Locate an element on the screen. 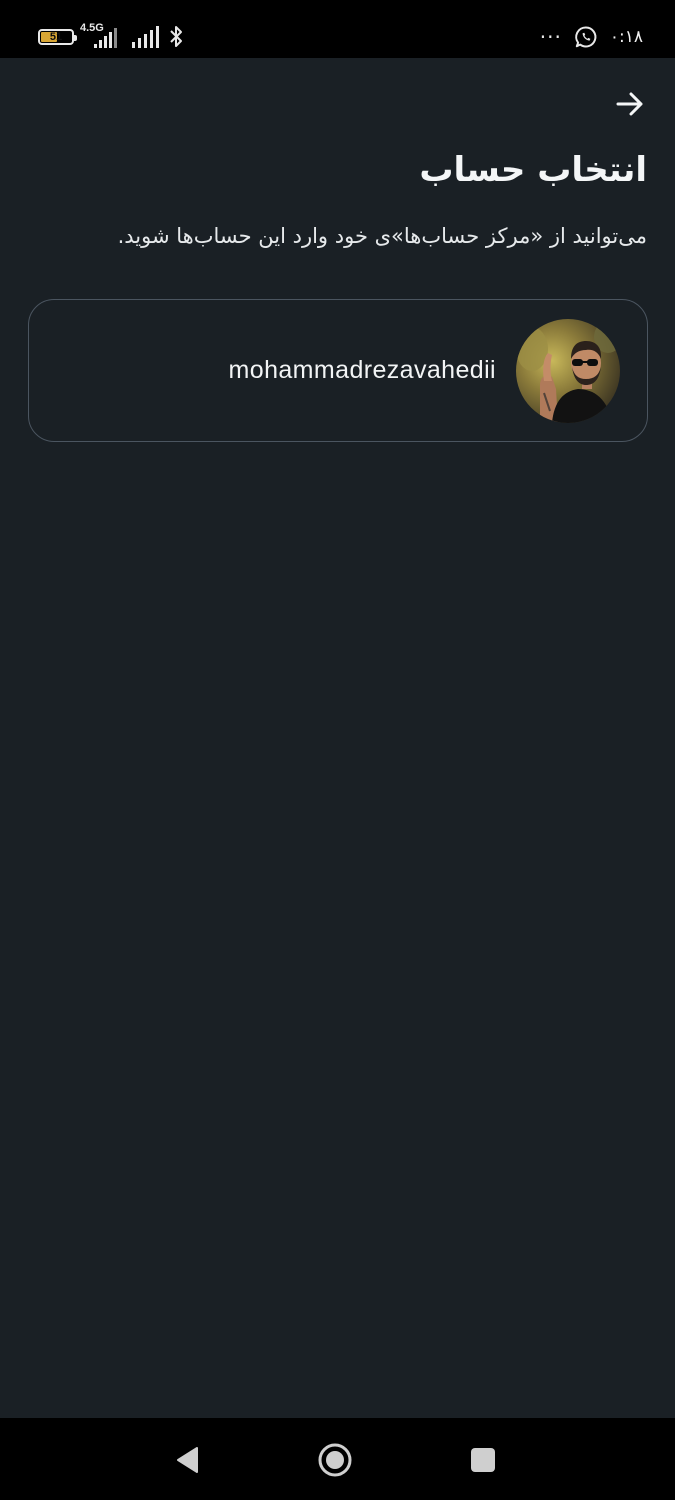 This screenshot has height=1500, width=675. back-triangle-icon is located at coordinates (187, 1460).